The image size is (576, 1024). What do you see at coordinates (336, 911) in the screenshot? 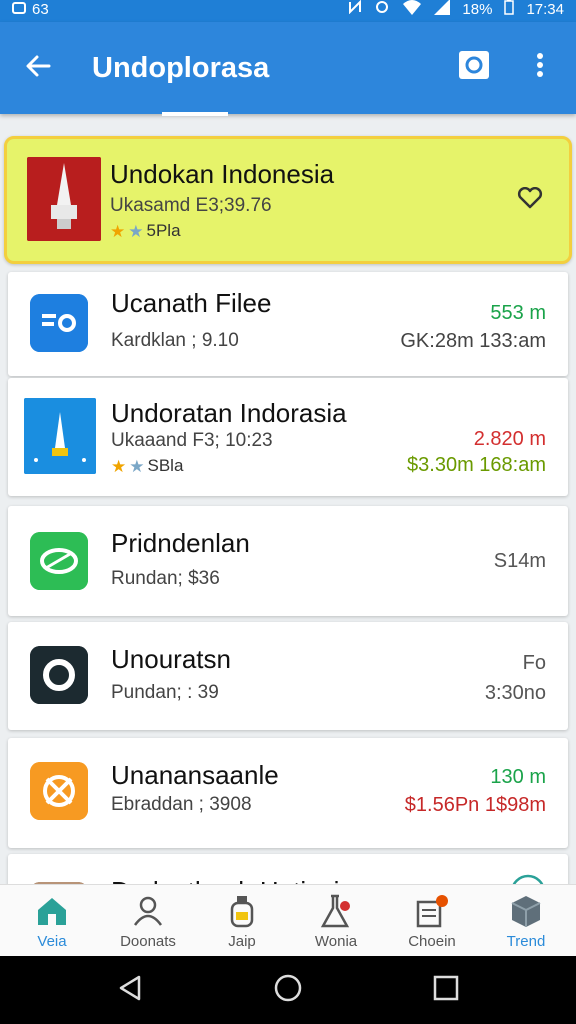
I see `flask-icon` at bounding box center [336, 911].